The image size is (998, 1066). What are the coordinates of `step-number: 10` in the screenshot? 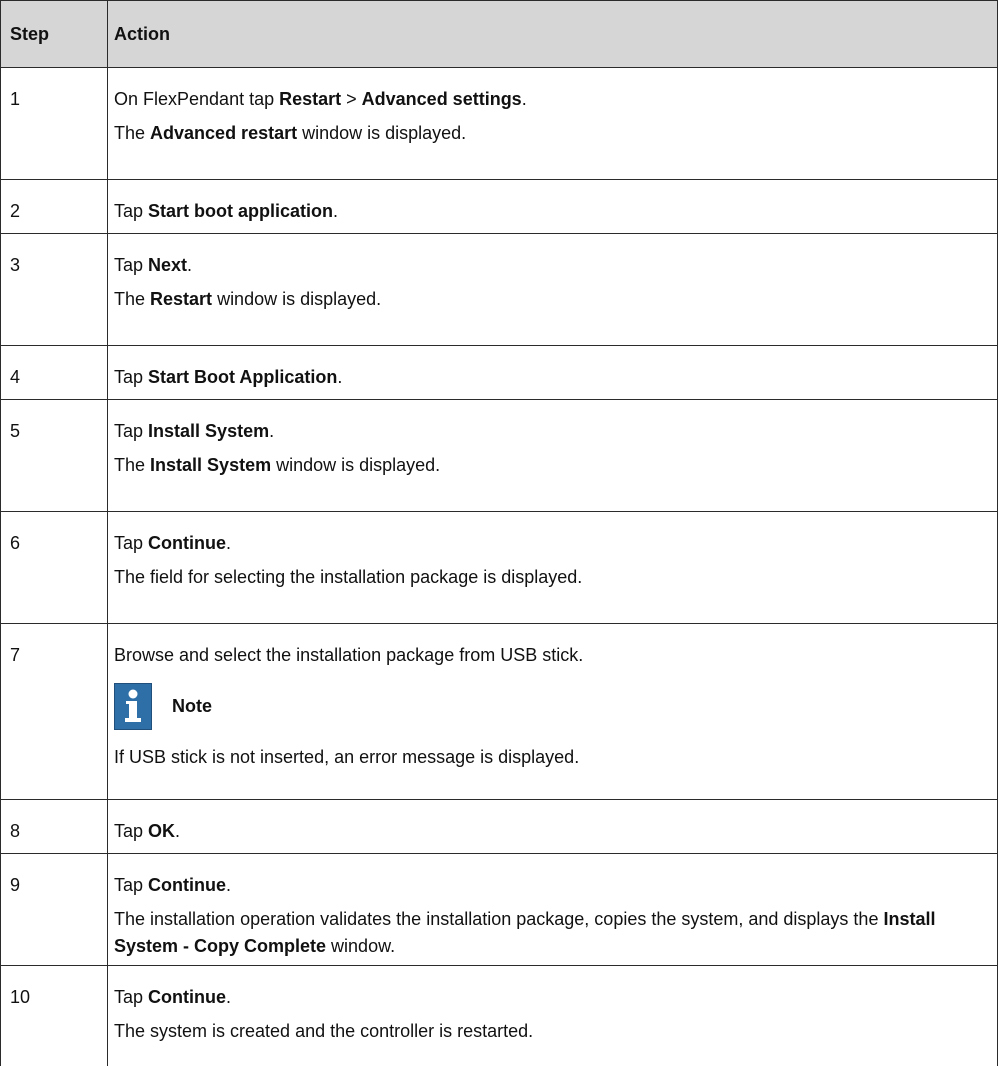 It's located at (54, 1015).